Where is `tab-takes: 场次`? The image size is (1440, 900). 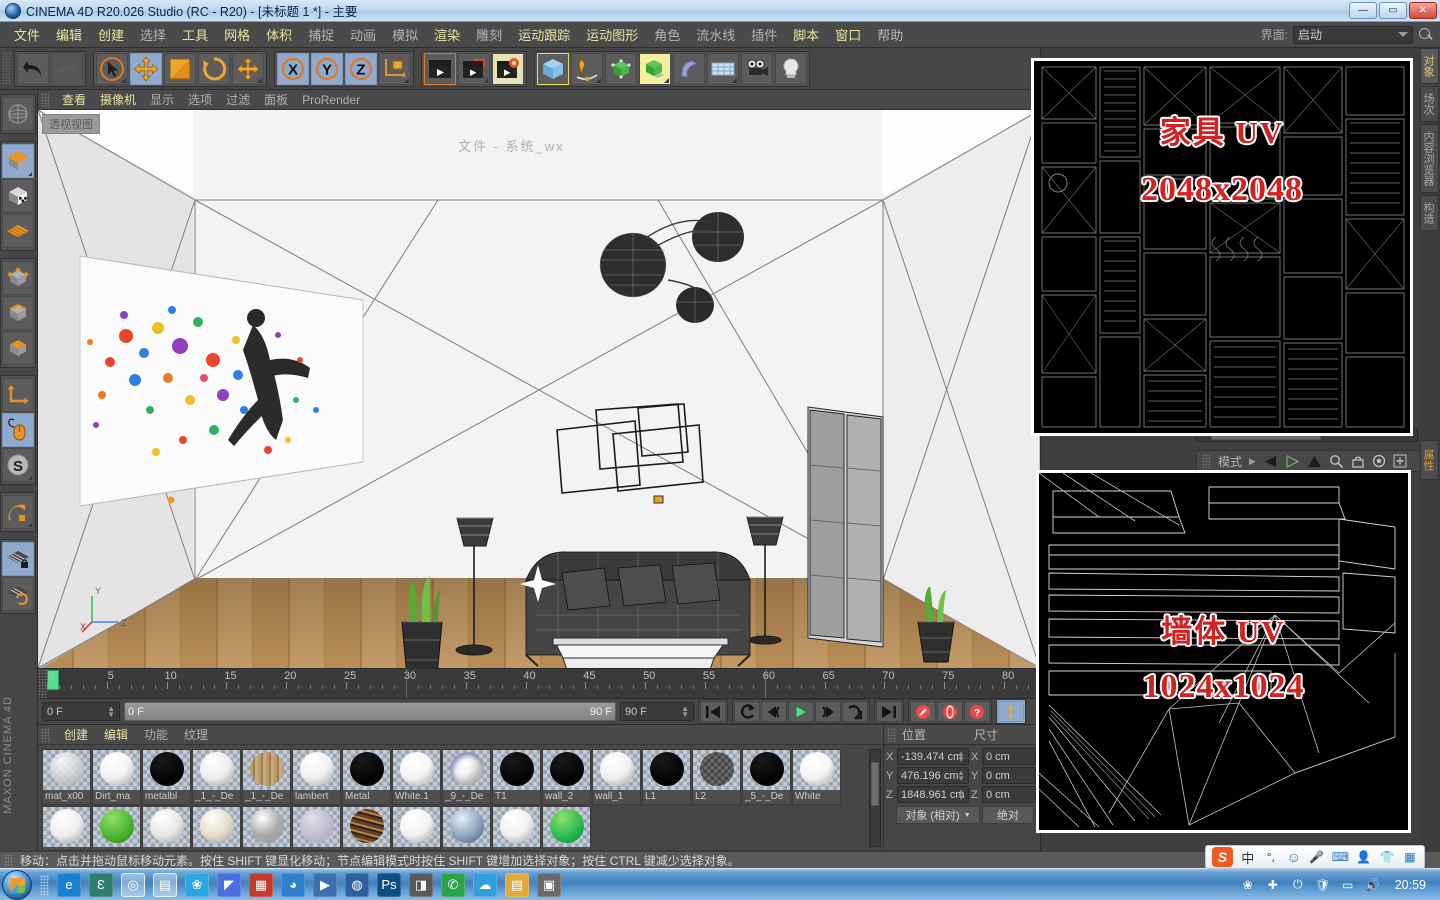
tab-takes: 场次 is located at coordinates (1429, 104).